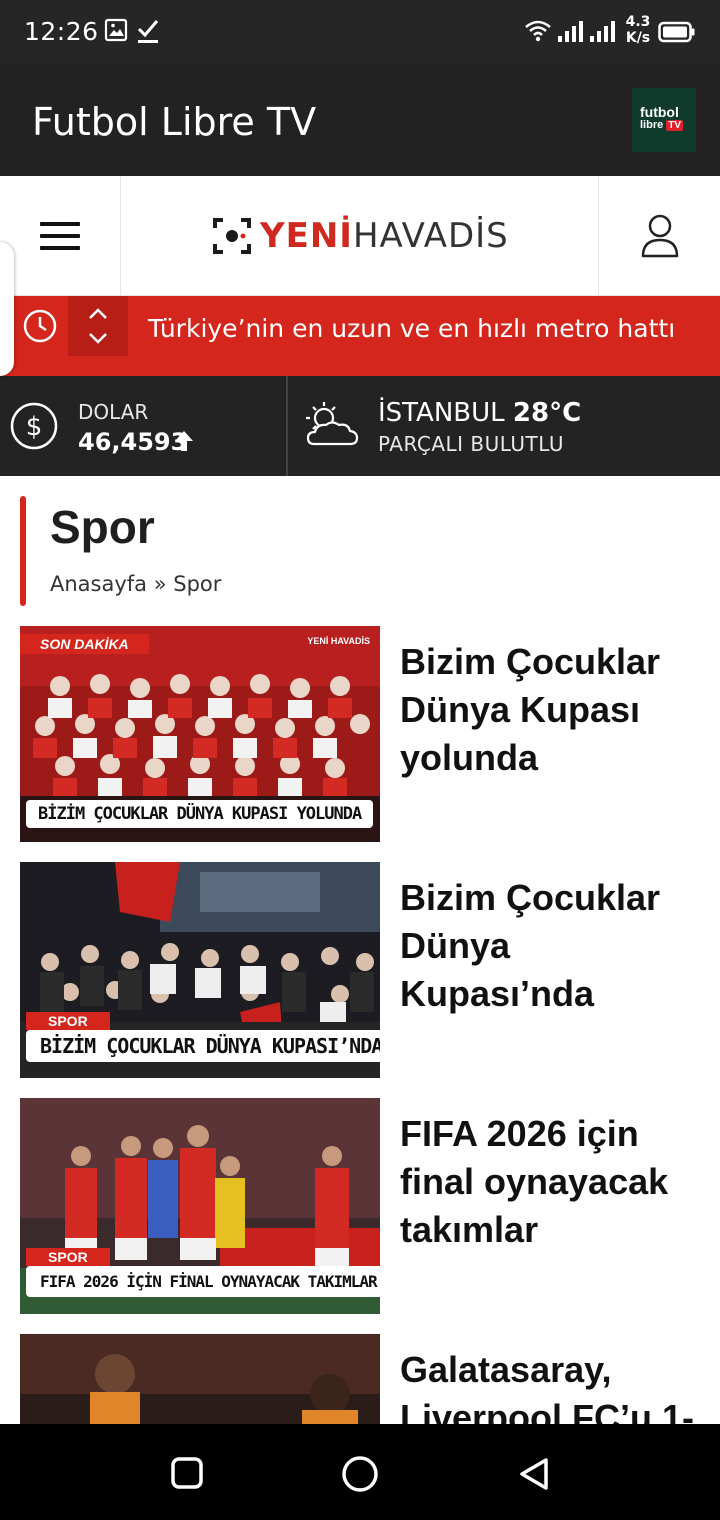  Describe the element at coordinates (187, 1473) in the screenshot. I see `recents-icon` at that location.